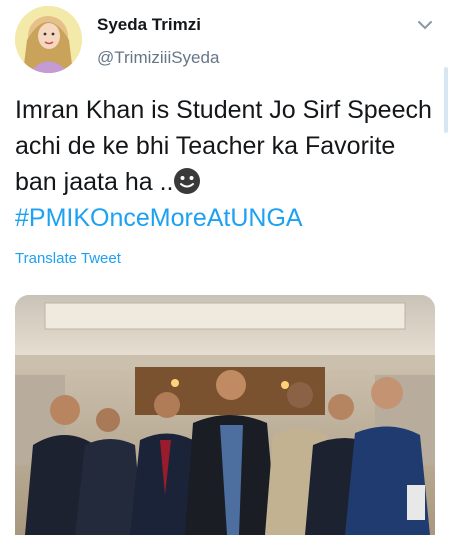 This screenshot has height=535, width=450. I want to click on hashtag-link: #PMIKOnceMoreAtUNGA, so click(225, 218).